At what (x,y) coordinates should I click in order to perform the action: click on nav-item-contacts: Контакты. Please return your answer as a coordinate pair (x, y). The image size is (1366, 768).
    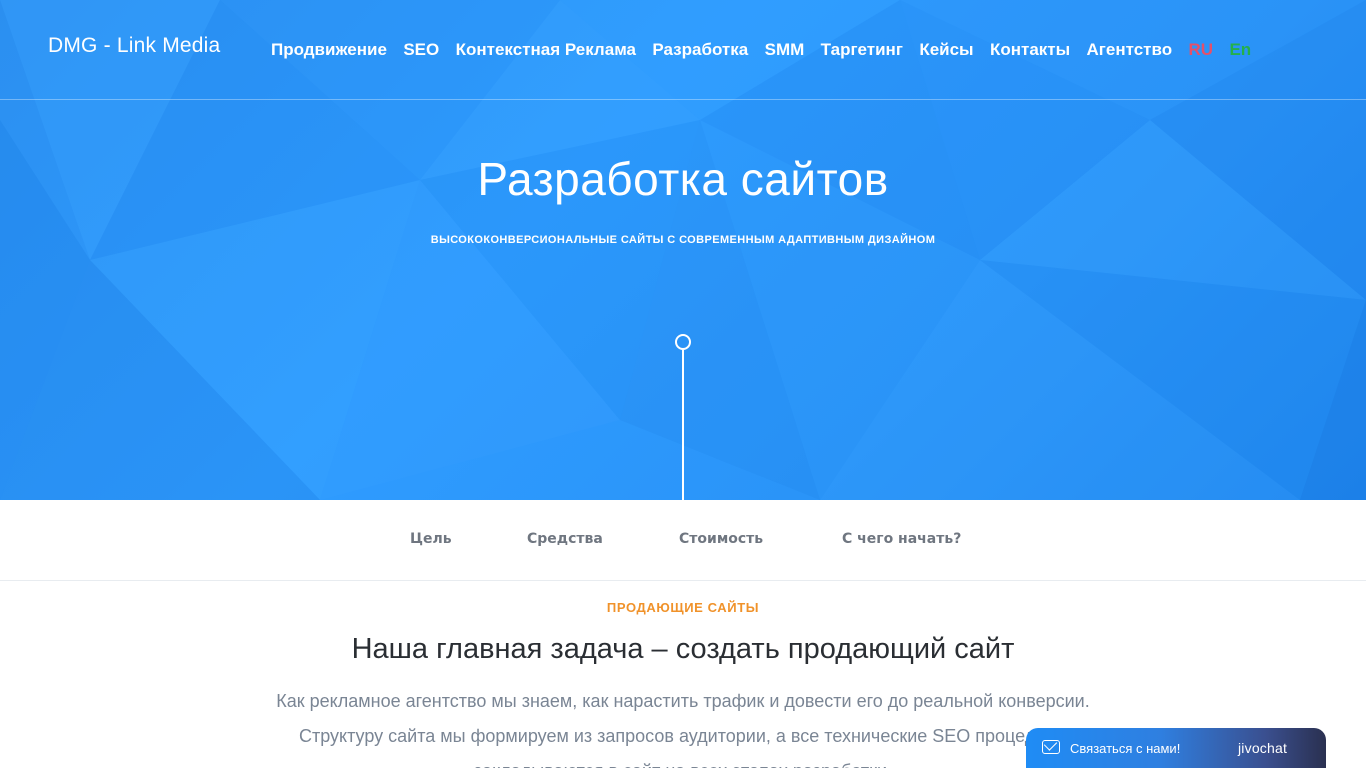
    Looking at the image, I should click on (1030, 50).